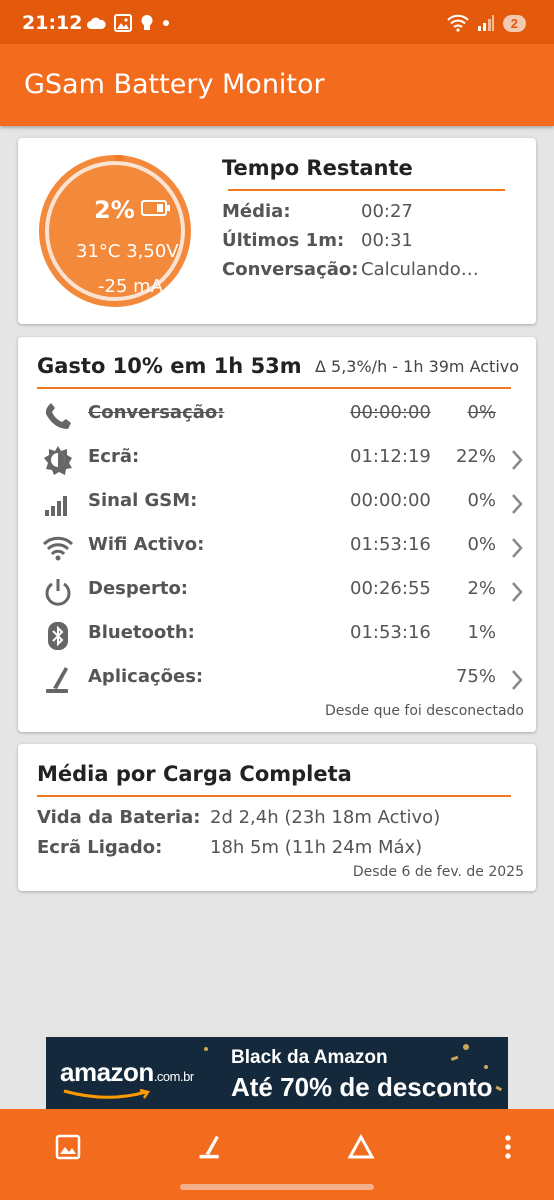 Image resolution: width=554 pixels, height=1200 pixels. What do you see at coordinates (475, 676) in the screenshot?
I see `usage-percent: 75%` at bounding box center [475, 676].